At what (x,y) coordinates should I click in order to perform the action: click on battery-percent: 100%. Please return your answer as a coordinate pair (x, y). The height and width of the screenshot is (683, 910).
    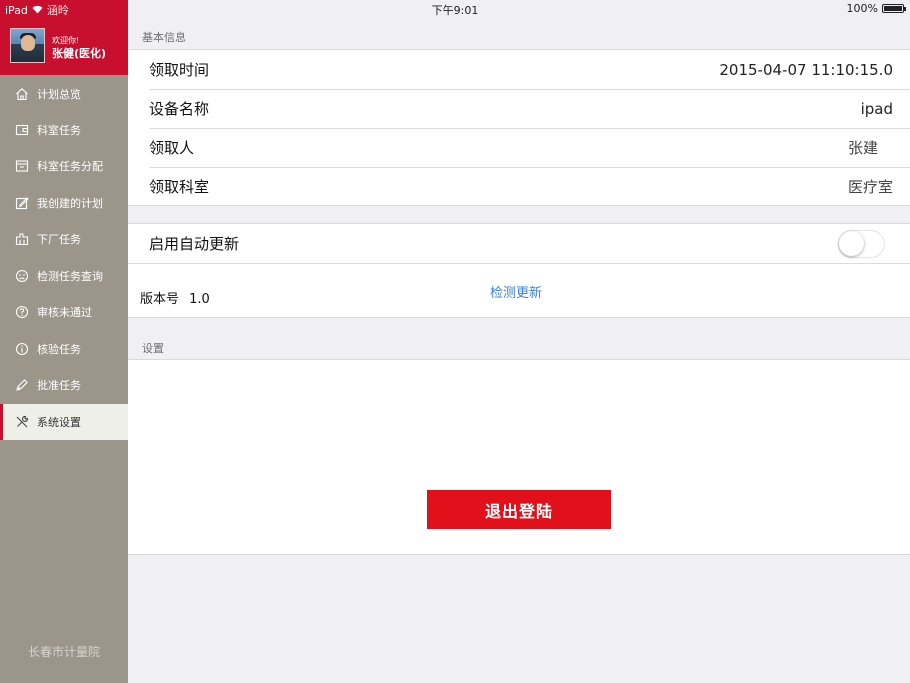
    Looking at the image, I should click on (862, 8).